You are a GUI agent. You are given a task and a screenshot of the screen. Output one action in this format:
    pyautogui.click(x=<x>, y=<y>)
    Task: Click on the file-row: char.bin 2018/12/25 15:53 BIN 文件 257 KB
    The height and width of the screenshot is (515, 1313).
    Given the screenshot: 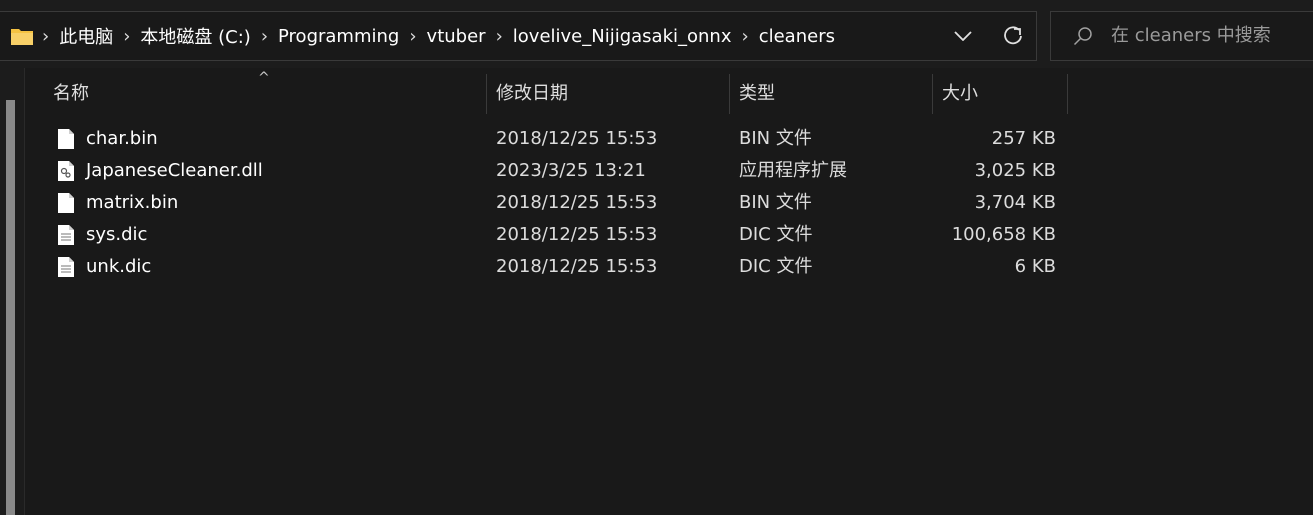 What is the action you would take?
    pyautogui.click(x=656, y=139)
    